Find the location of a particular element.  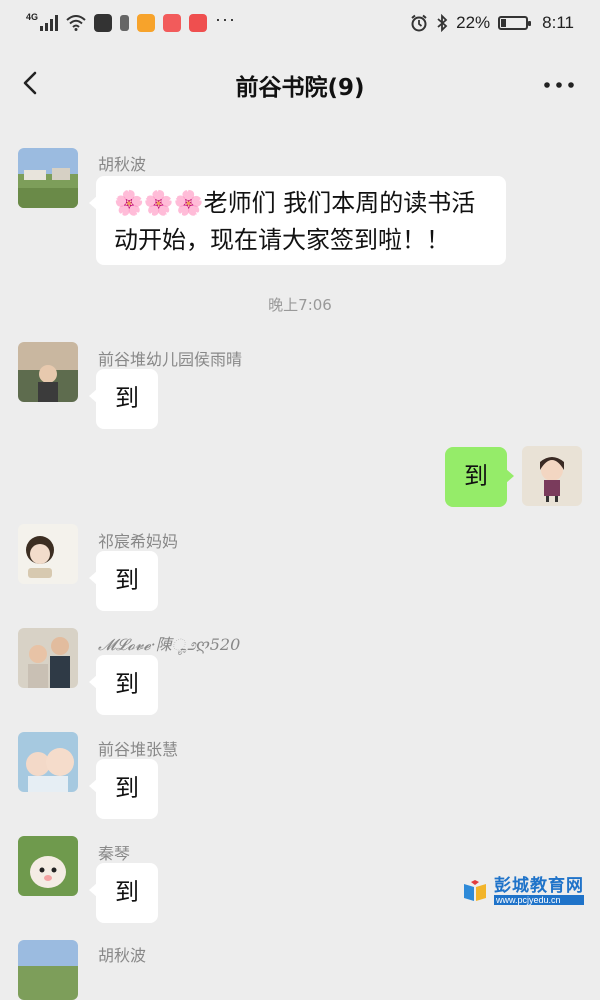

message-bubble: 🌸🌸🌸老师们 我们本周的读书活 动开始，现在请大家签到啦！！ is located at coordinates (297, 220).